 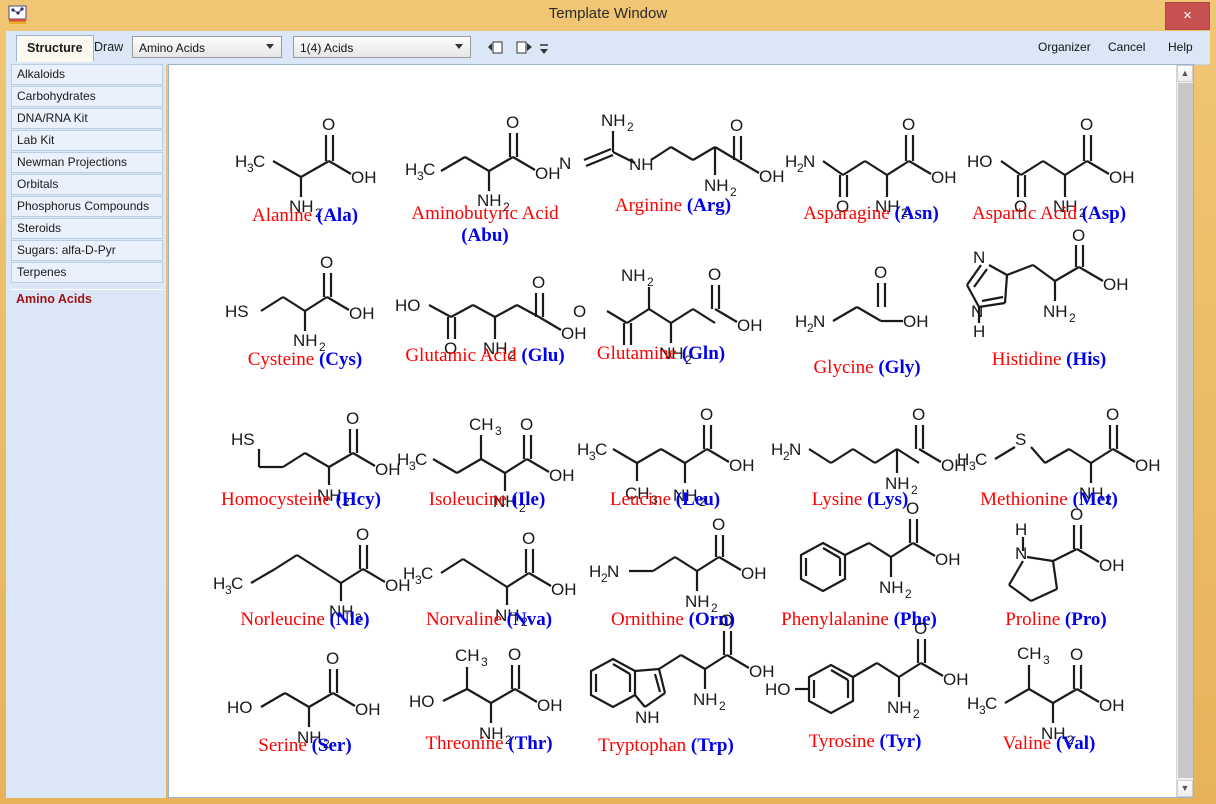 I want to click on sidebar-item-carbohydrates: Carbohydrates, so click(x=87, y=96).